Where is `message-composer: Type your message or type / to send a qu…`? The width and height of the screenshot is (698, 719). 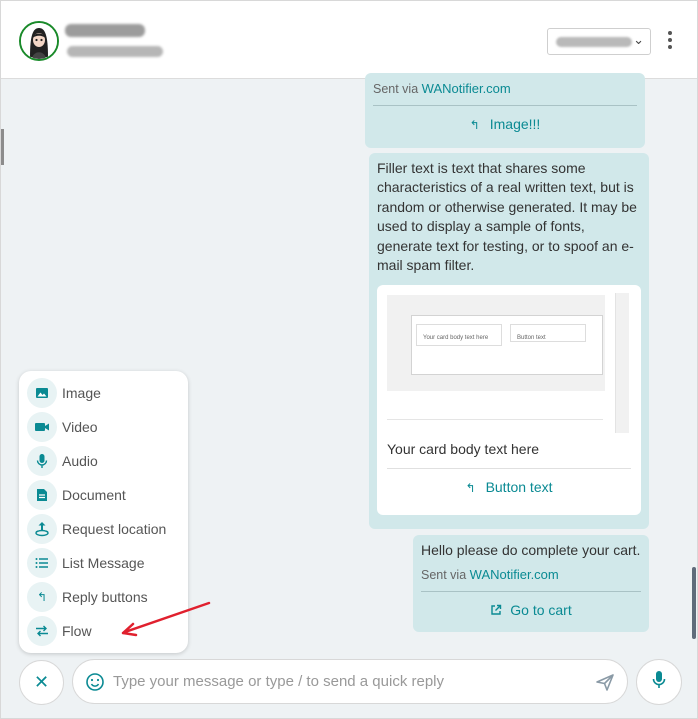
message-composer: Type your message or type / to send a qu… is located at coordinates (350, 681).